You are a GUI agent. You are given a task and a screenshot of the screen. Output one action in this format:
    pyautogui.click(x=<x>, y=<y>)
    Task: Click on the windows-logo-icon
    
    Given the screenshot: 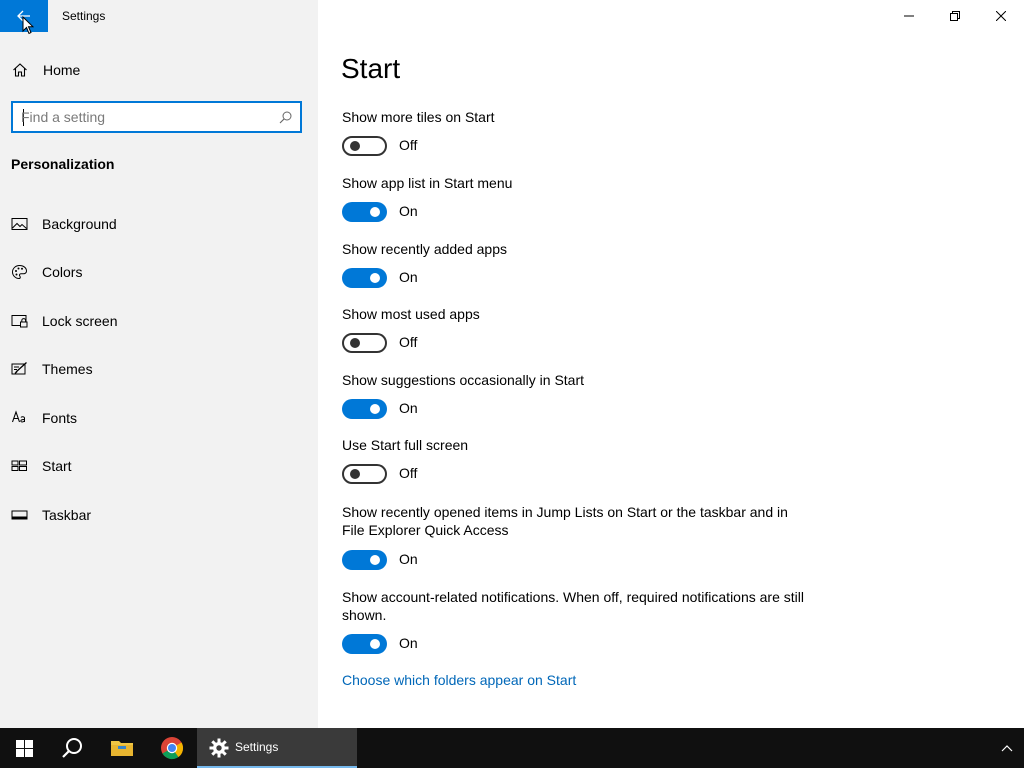 What is the action you would take?
    pyautogui.click(x=24, y=748)
    